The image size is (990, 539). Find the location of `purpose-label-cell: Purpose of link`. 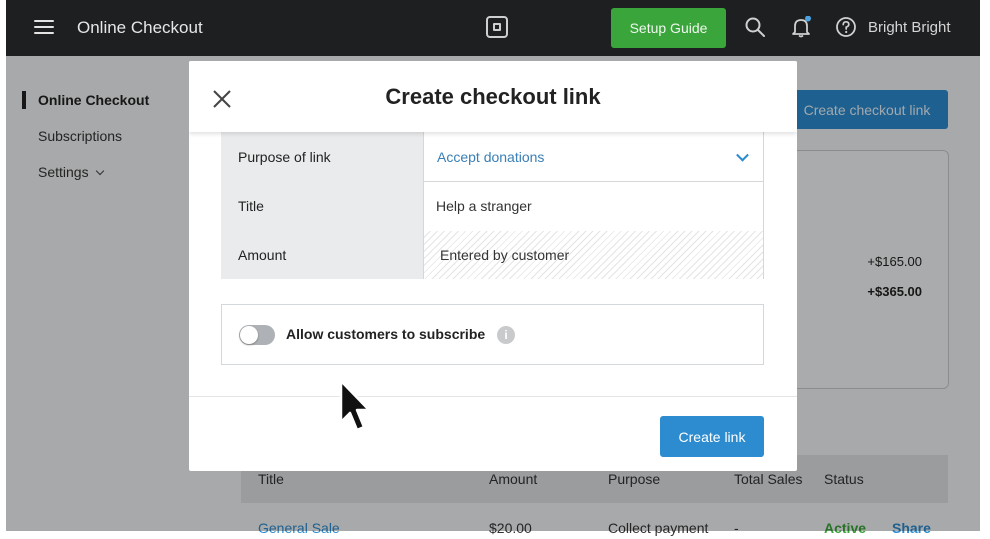

purpose-label-cell: Purpose of link is located at coordinates (322, 156).